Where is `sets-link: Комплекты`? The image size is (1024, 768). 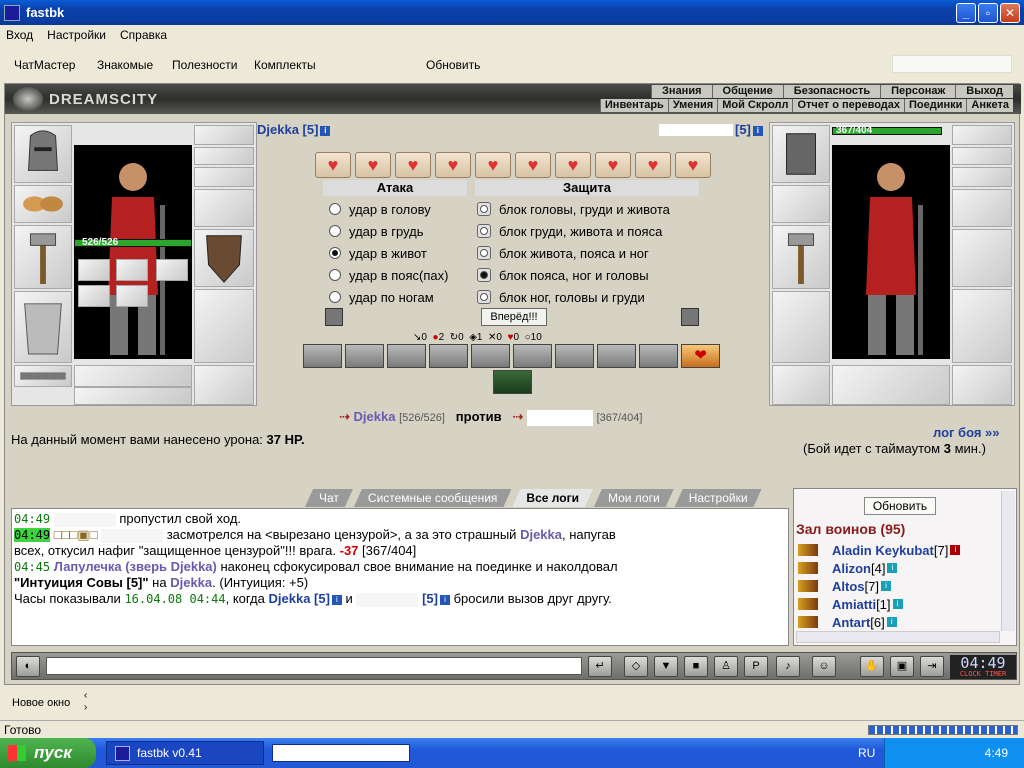 sets-link: Комплекты is located at coordinates (285, 65).